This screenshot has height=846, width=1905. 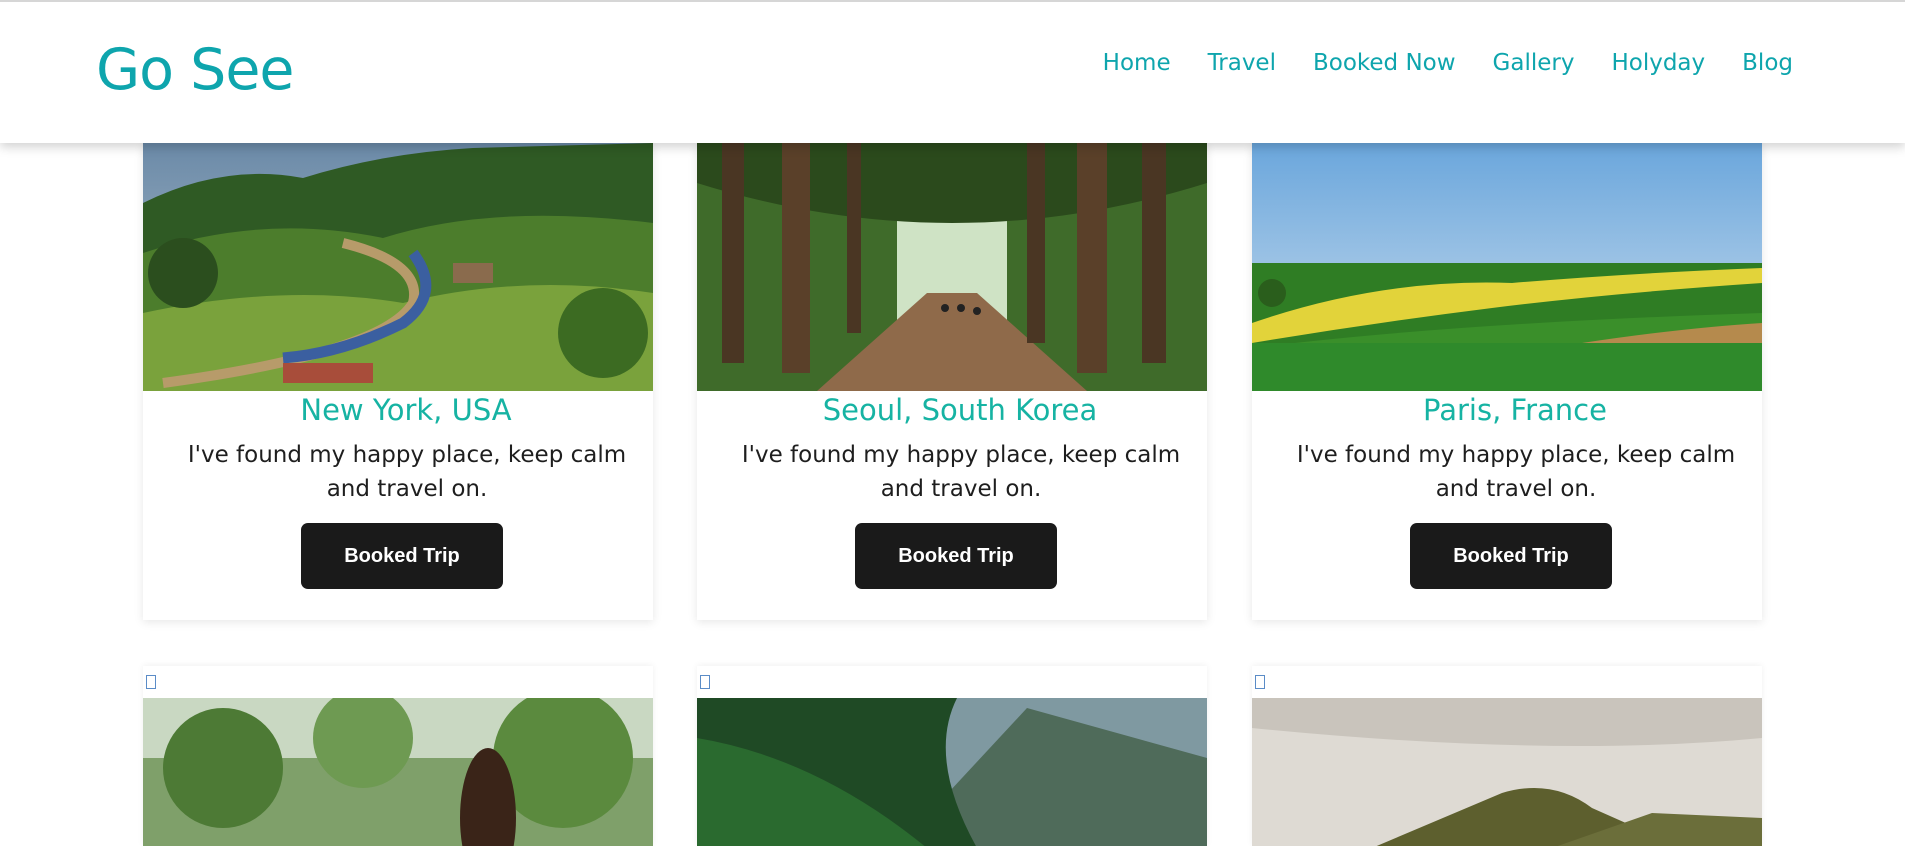 What do you see at coordinates (952, 772) in the screenshot?
I see `card-photo-mountain` at bounding box center [952, 772].